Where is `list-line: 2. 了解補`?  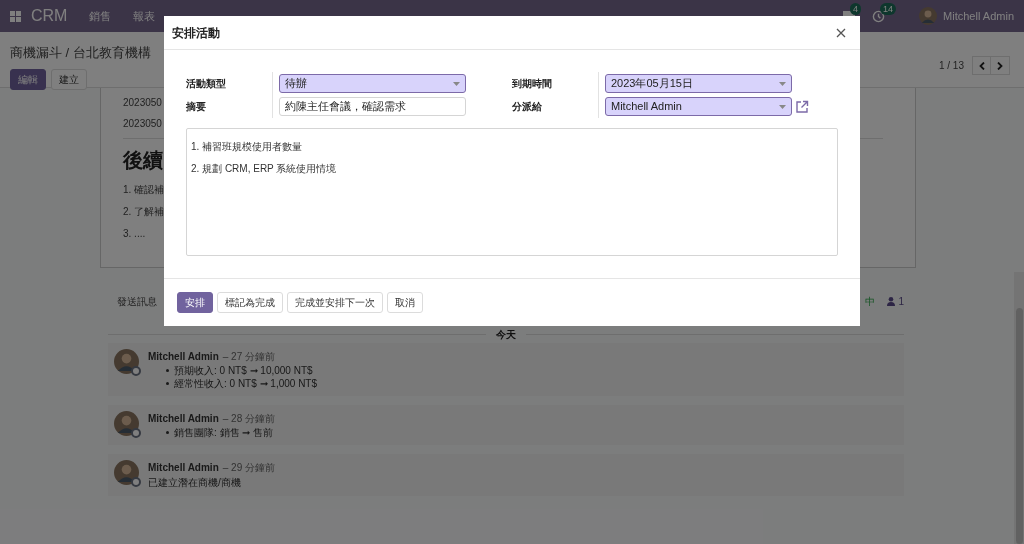 list-line: 2. 了解補 is located at coordinates (144, 211).